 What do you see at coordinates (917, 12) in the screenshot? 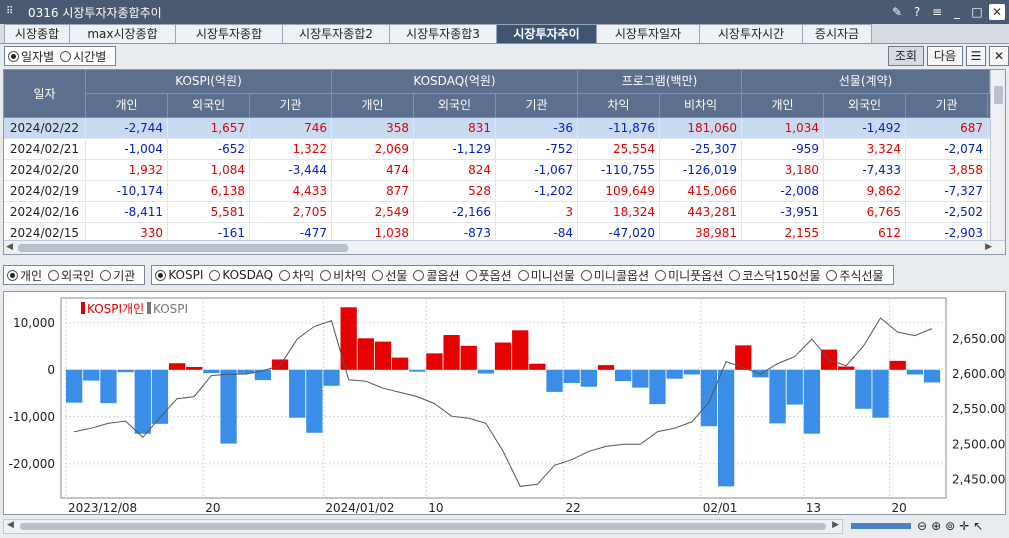
I see `help-icon: ?` at bounding box center [917, 12].